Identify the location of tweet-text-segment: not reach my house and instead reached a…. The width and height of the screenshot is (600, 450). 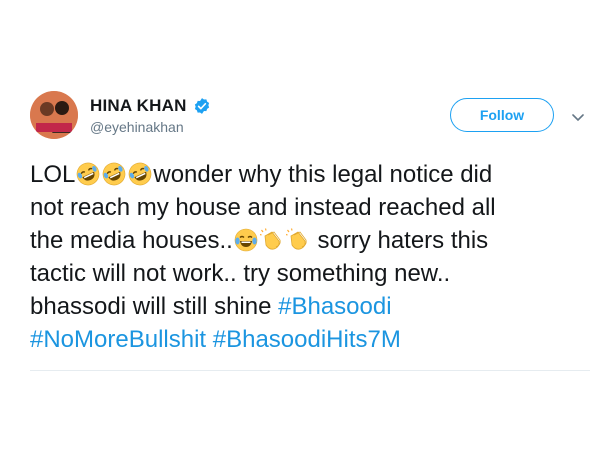
(263, 207).